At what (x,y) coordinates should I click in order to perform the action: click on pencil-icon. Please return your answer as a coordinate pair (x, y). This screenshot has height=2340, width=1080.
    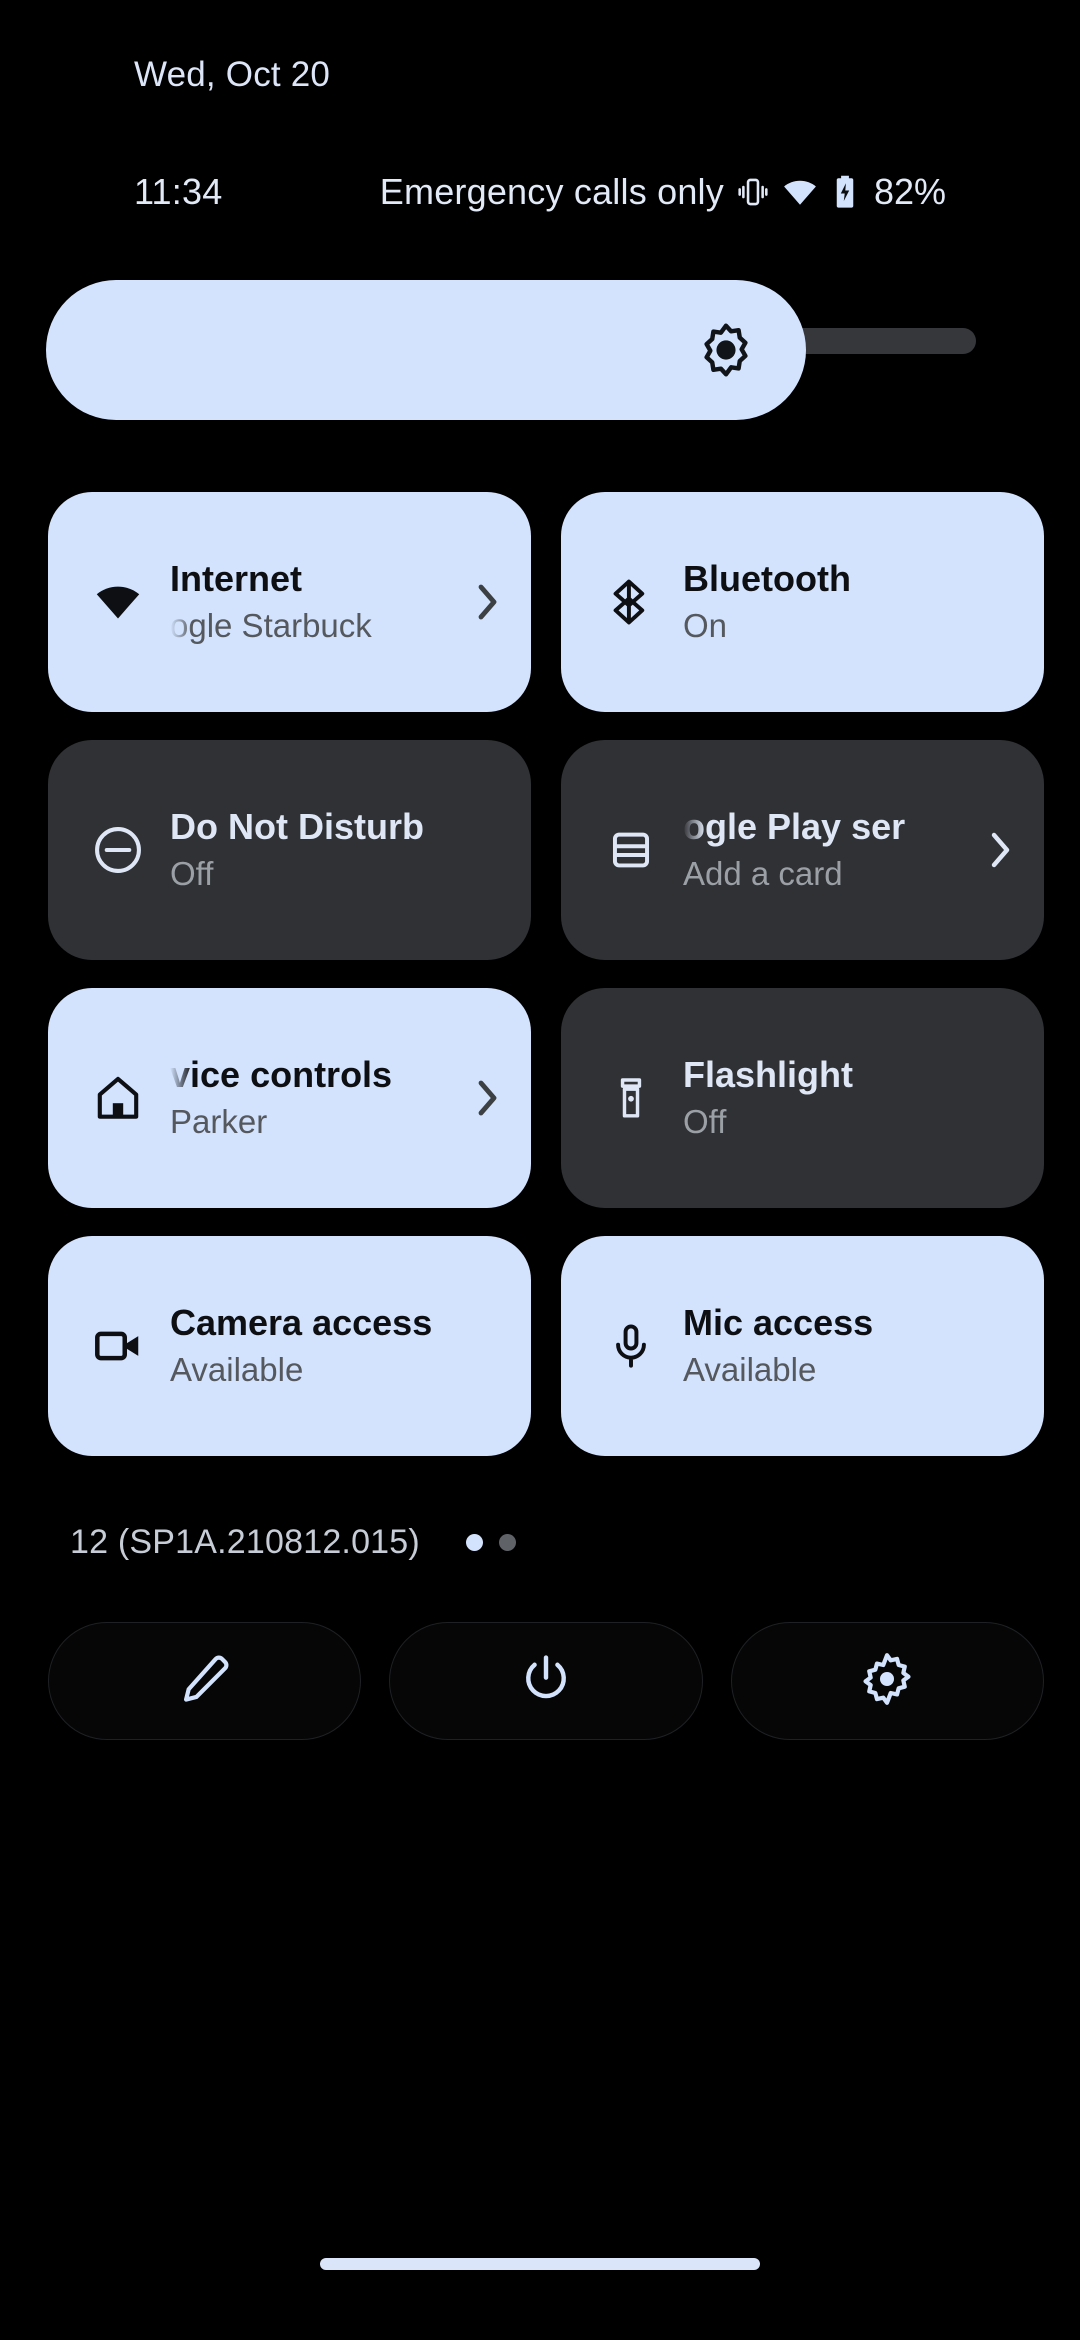
    Looking at the image, I should click on (205, 1681).